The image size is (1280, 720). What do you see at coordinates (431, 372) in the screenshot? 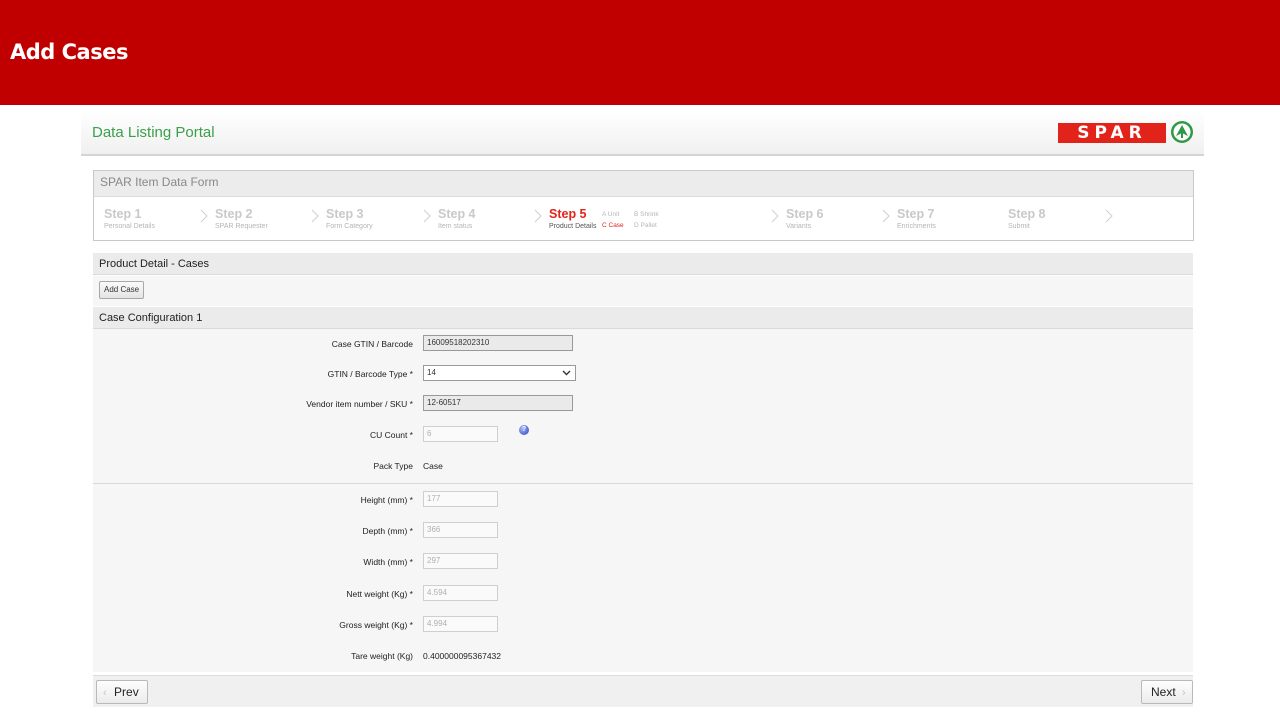
I see `gtin-type-value: 14` at bounding box center [431, 372].